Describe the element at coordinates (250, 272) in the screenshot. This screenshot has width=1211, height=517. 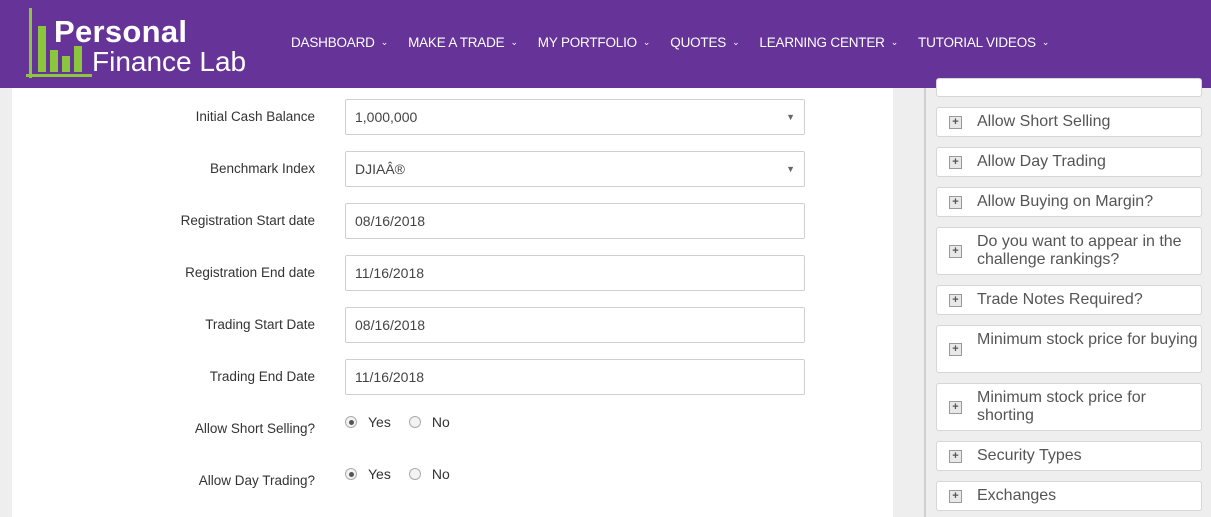
I see `registration-end-label: Registration End date` at that location.